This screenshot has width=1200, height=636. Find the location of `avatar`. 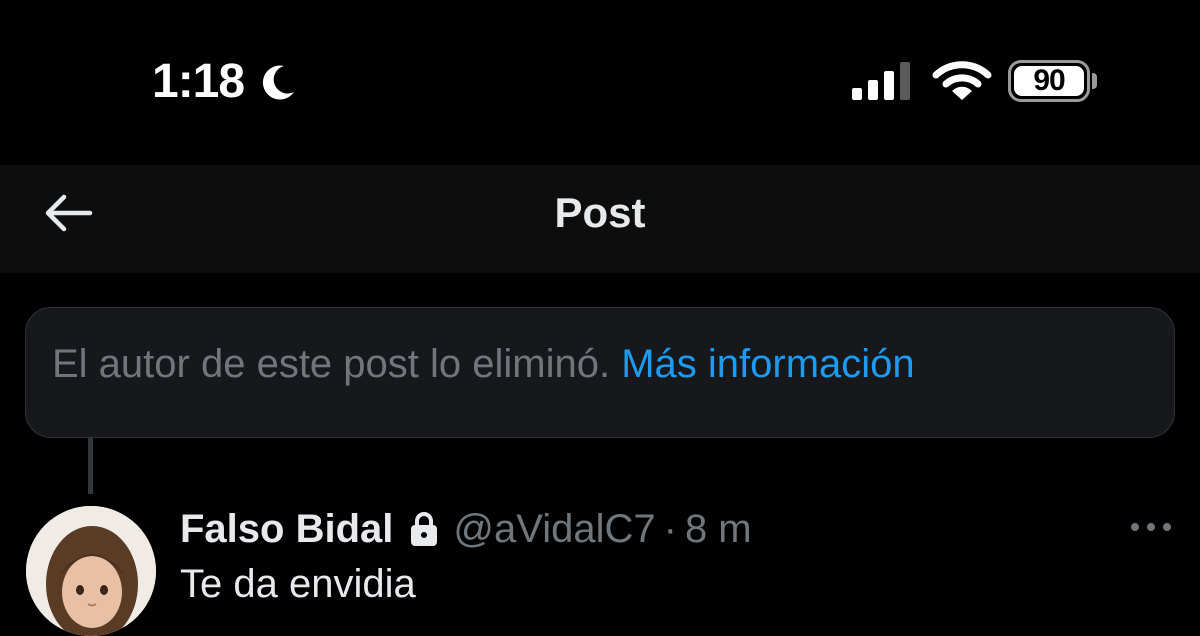

avatar is located at coordinates (91, 571).